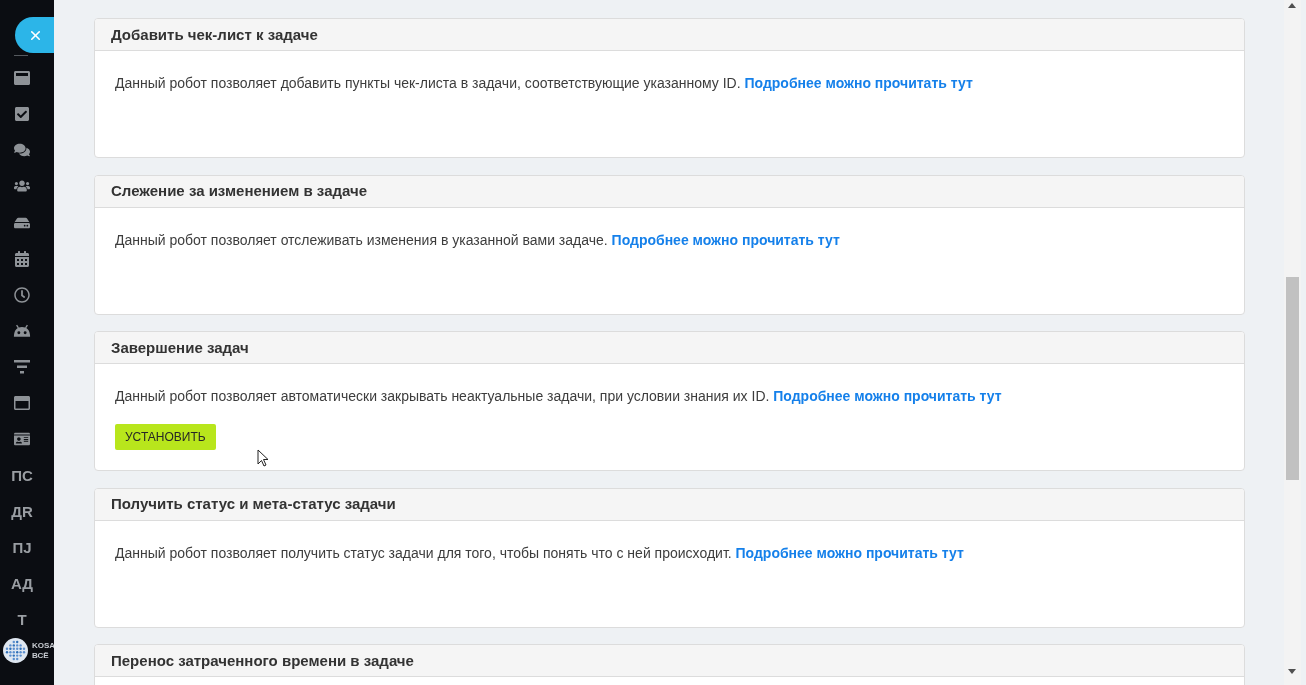 Image resolution: width=1306 pixels, height=685 pixels. Describe the element at coordinates (41, 655) in the screenshot. I see `logo-text: ВСЁ` at that location.